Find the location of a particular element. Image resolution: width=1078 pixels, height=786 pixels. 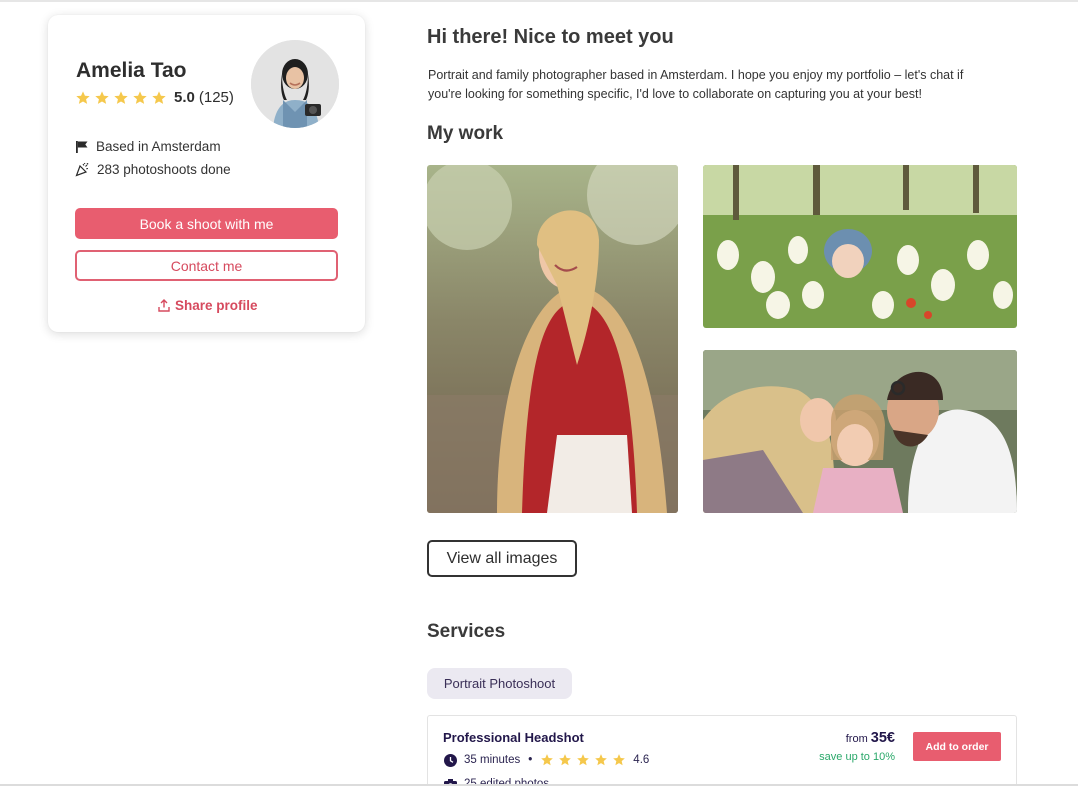

service-meta: 35 minutes • 4.6 is located at coordinates (546, 760).